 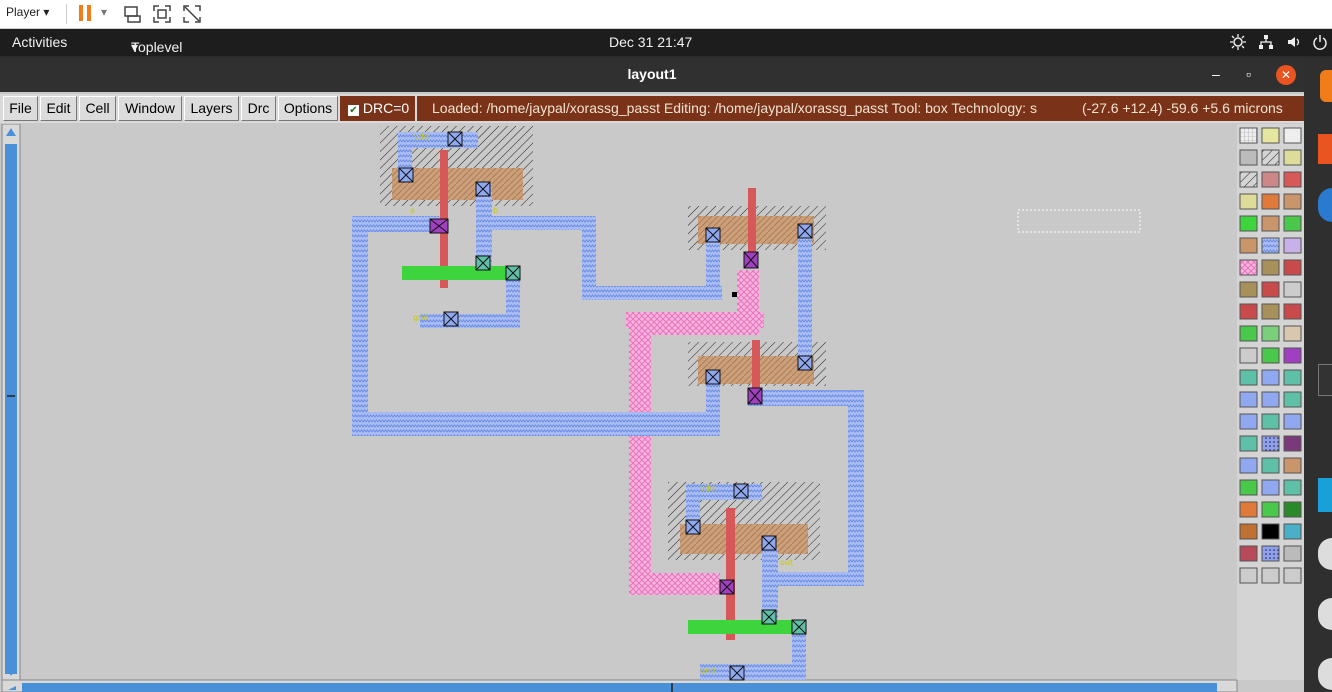 What do you see at coordinates (23, 12) in the screenshot?
I see `player-label: Player` at bounding box center [23, 12].